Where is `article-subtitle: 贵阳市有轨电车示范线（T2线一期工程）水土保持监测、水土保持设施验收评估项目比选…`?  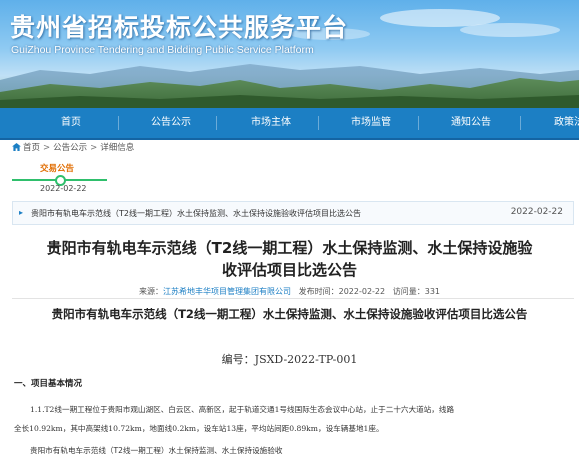 article-subtitle: 贵阳市有轨电车示范线（T2线一期工程）水土保持监测、水土保持设施验收评估项目比选… is located at coordinates (289, 314).